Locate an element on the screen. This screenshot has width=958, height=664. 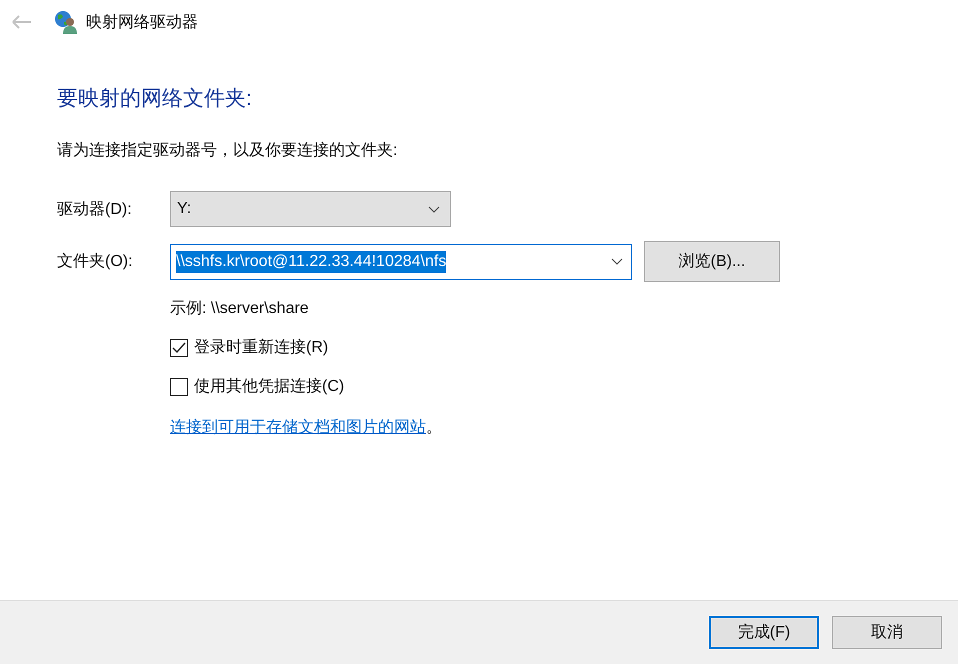
example-text: 示例: \\server\share is located at coordinates (240, 309).